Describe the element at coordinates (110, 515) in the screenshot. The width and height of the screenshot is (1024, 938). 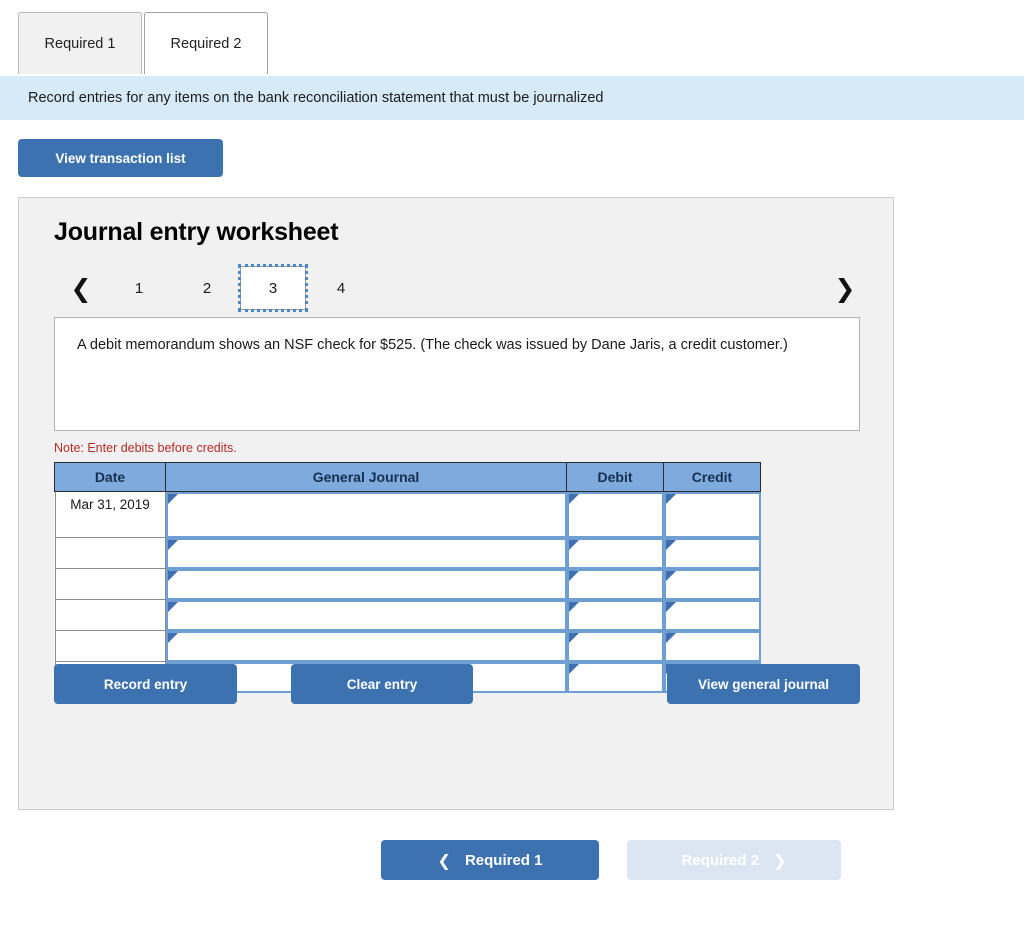
I see `cell-date: Mar 31, 2019` at that location.